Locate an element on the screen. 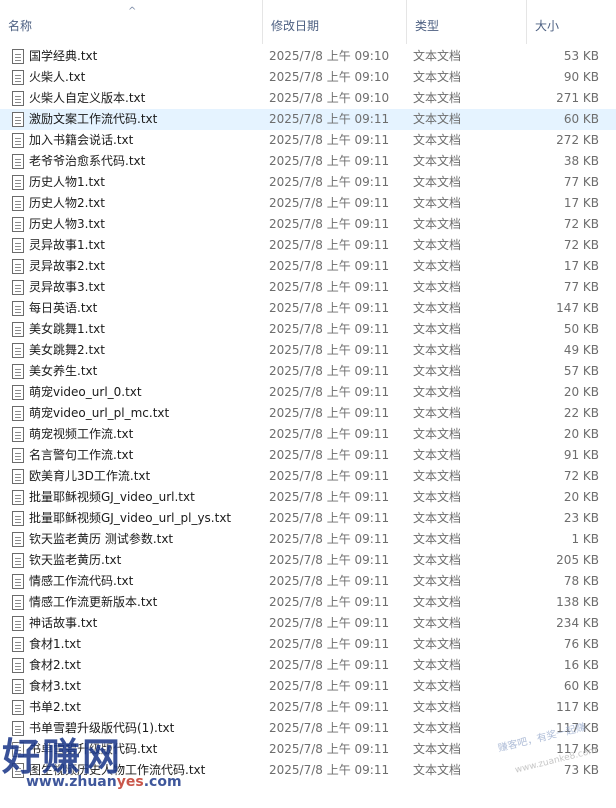 Image resolution: width=616 pixels, height=808 pixels. file-size: 138 KB is located at coordinates (577, 602).